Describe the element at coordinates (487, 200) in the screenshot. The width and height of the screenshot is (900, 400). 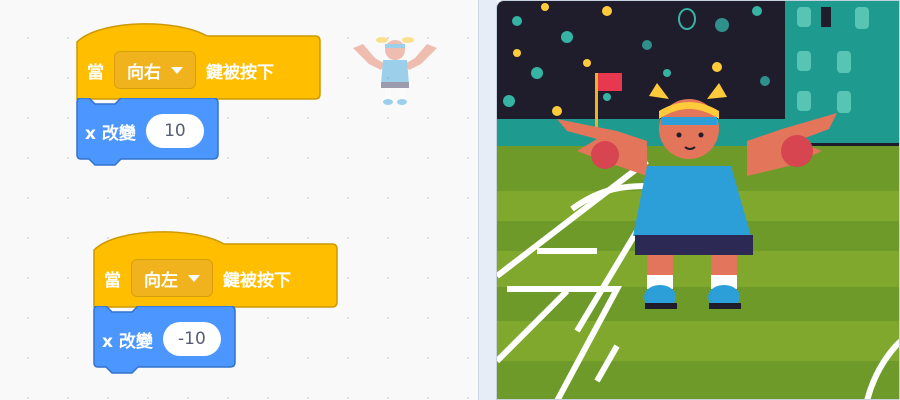
I see `panel-divider` at that location.